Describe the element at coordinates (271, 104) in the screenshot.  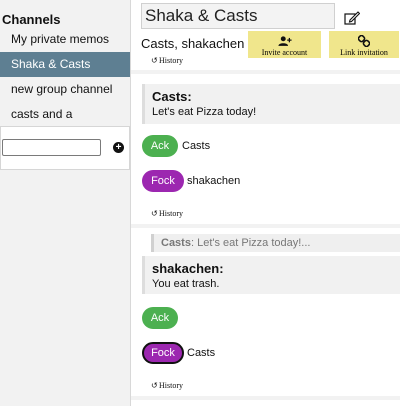
I see `message-card: Casts: Let's eat Pizza today!` at that location.